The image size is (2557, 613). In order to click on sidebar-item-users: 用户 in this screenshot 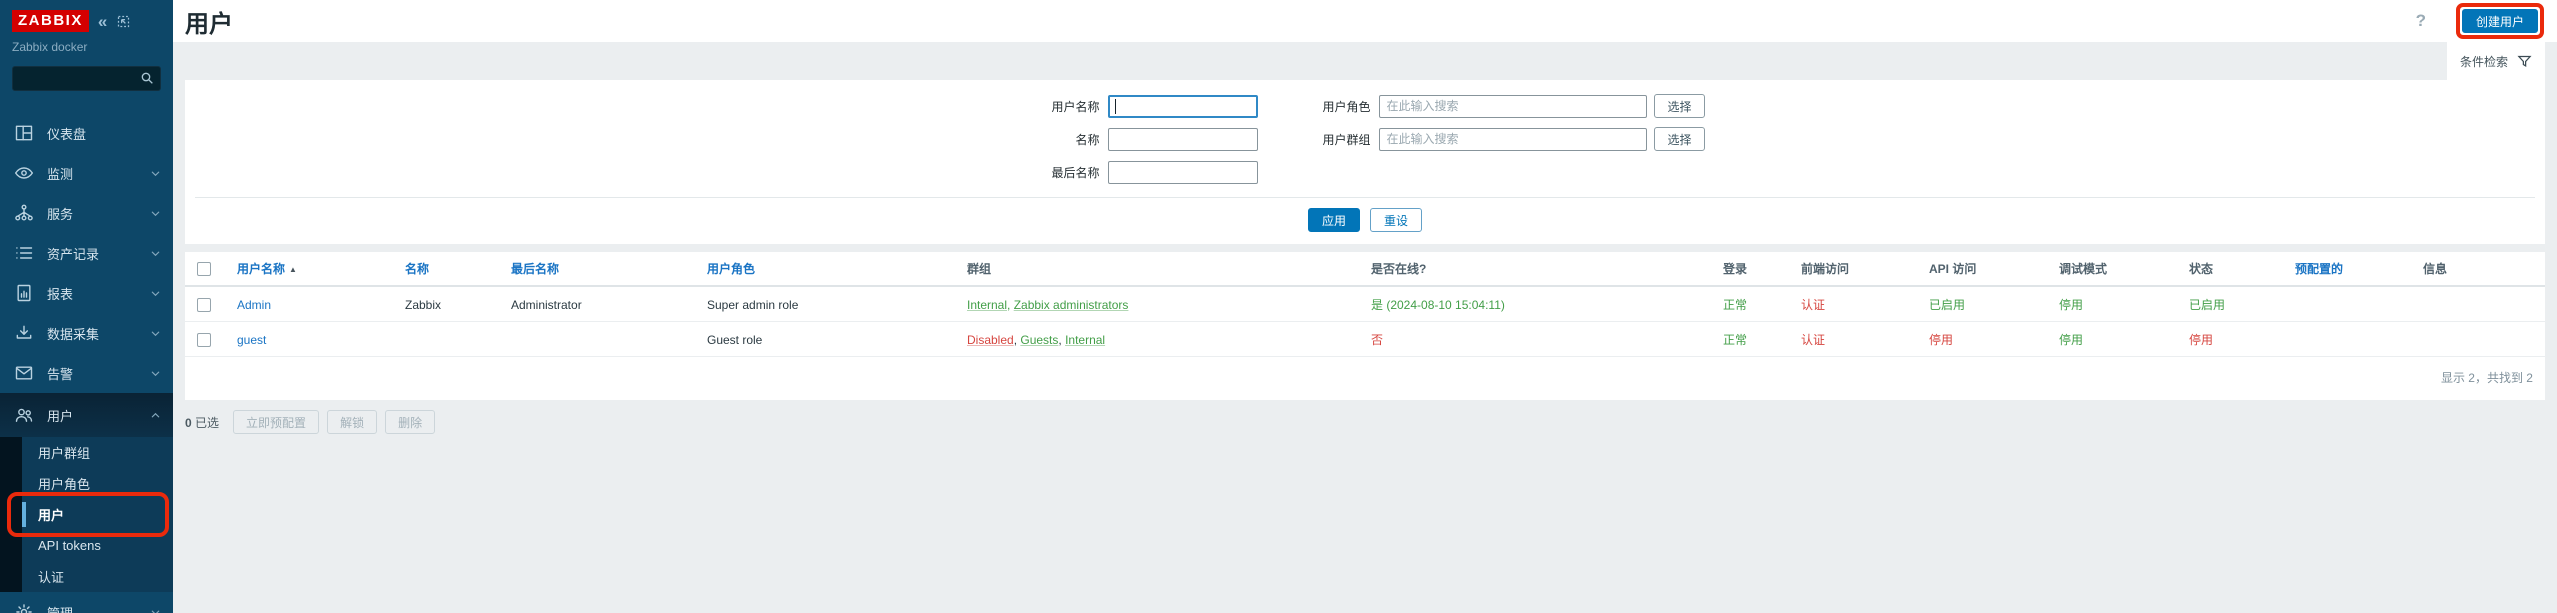, I will do `click(86, 415)`.